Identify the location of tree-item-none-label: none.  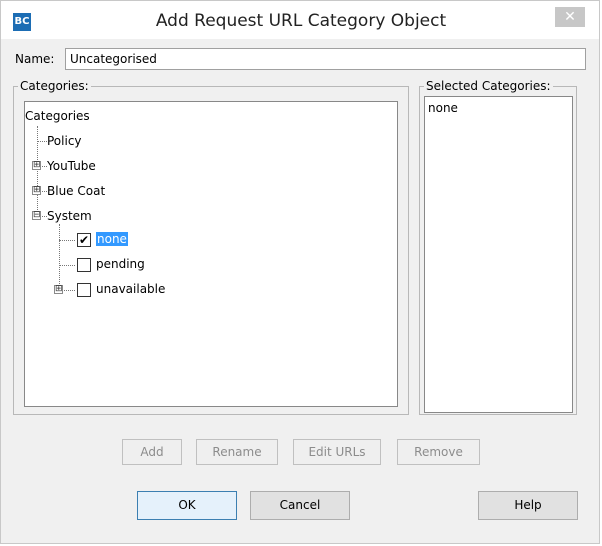
(112, 239).